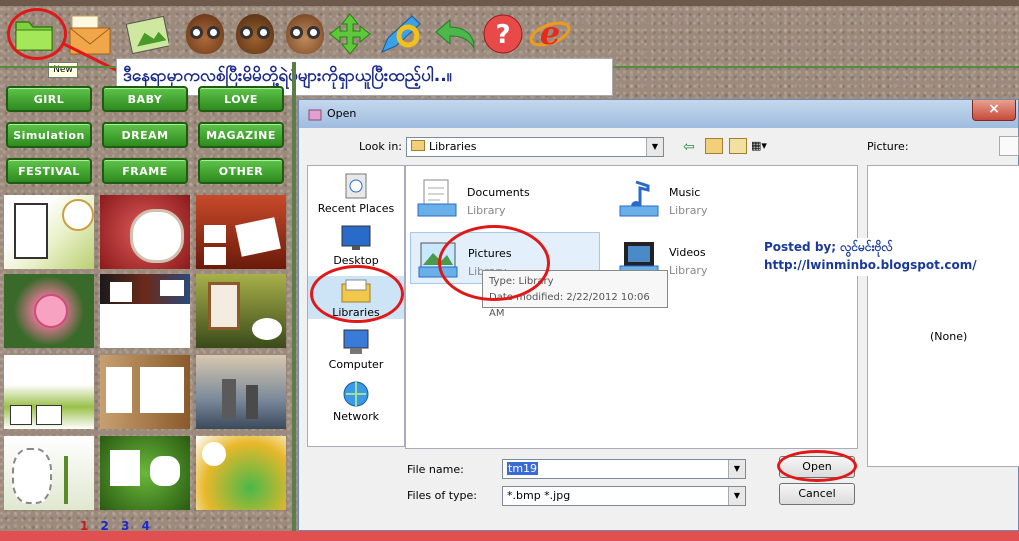 The height and width of the screenshot is (541, 1019). I want to click on place-computer: Computer, so click(356, 349).